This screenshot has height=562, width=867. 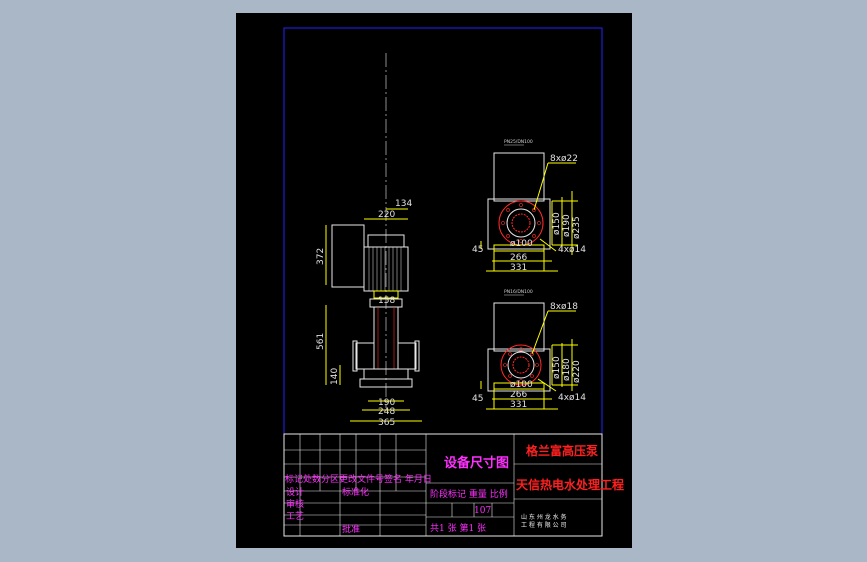 I want to click on company-line-1: 山 东 州 龙 水 务, so click(x=544, y=517).